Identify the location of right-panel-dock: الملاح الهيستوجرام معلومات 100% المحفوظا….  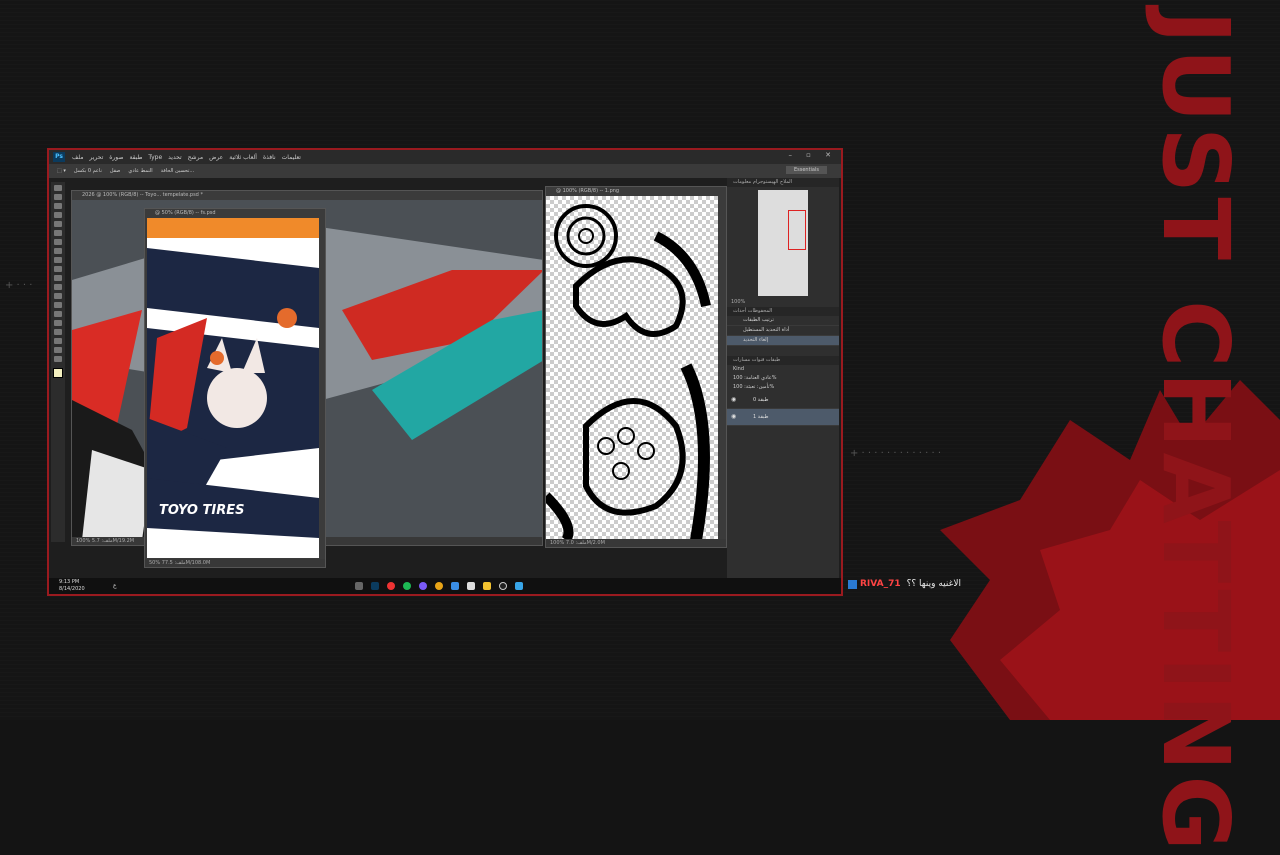
(783, 378).